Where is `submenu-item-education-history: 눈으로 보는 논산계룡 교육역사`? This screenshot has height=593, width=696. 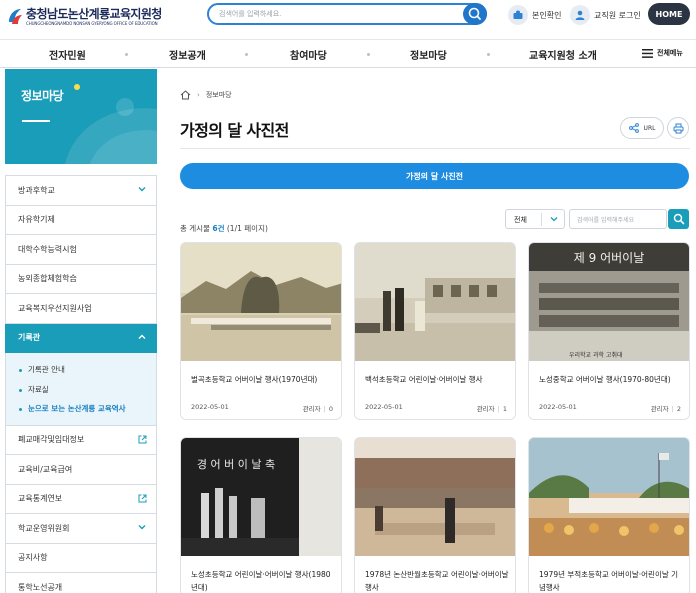
submenu-item-education-history: 눈으로 보는 논산계룡 교육역사 is located at coordinates (81, 409).